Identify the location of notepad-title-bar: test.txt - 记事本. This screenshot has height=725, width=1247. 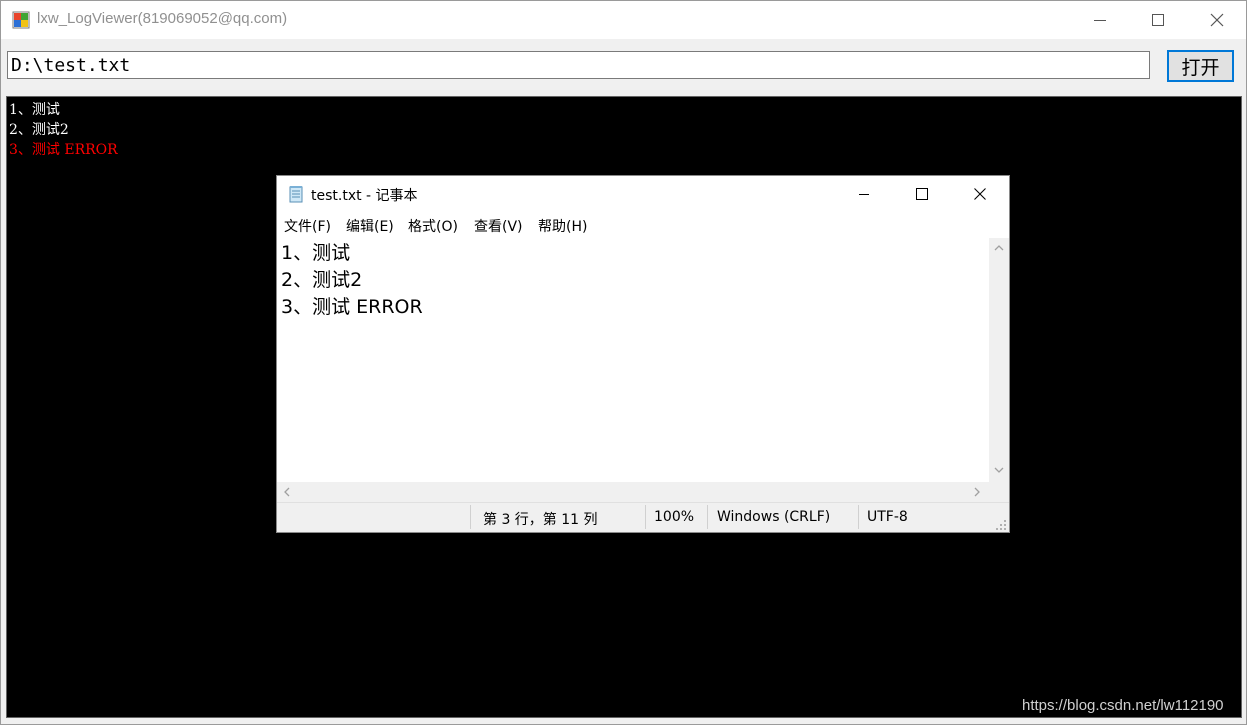
(643, 194).